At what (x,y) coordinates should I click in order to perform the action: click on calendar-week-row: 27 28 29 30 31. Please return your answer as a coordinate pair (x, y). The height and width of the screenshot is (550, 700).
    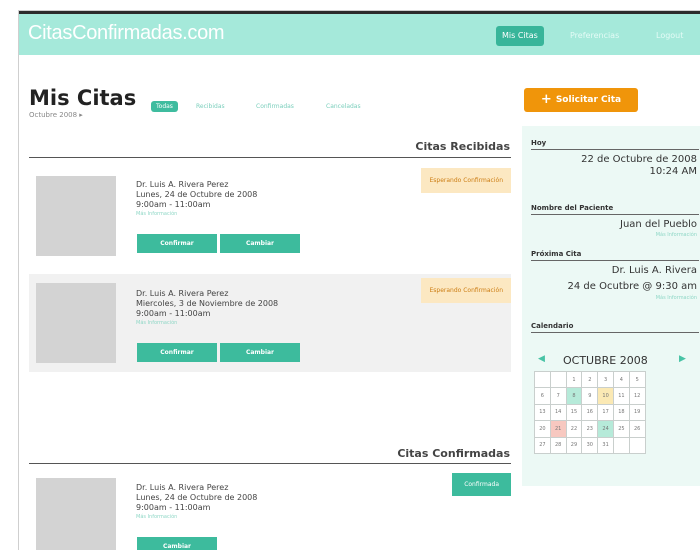
    Looking at the image, I should click on (590, 445).